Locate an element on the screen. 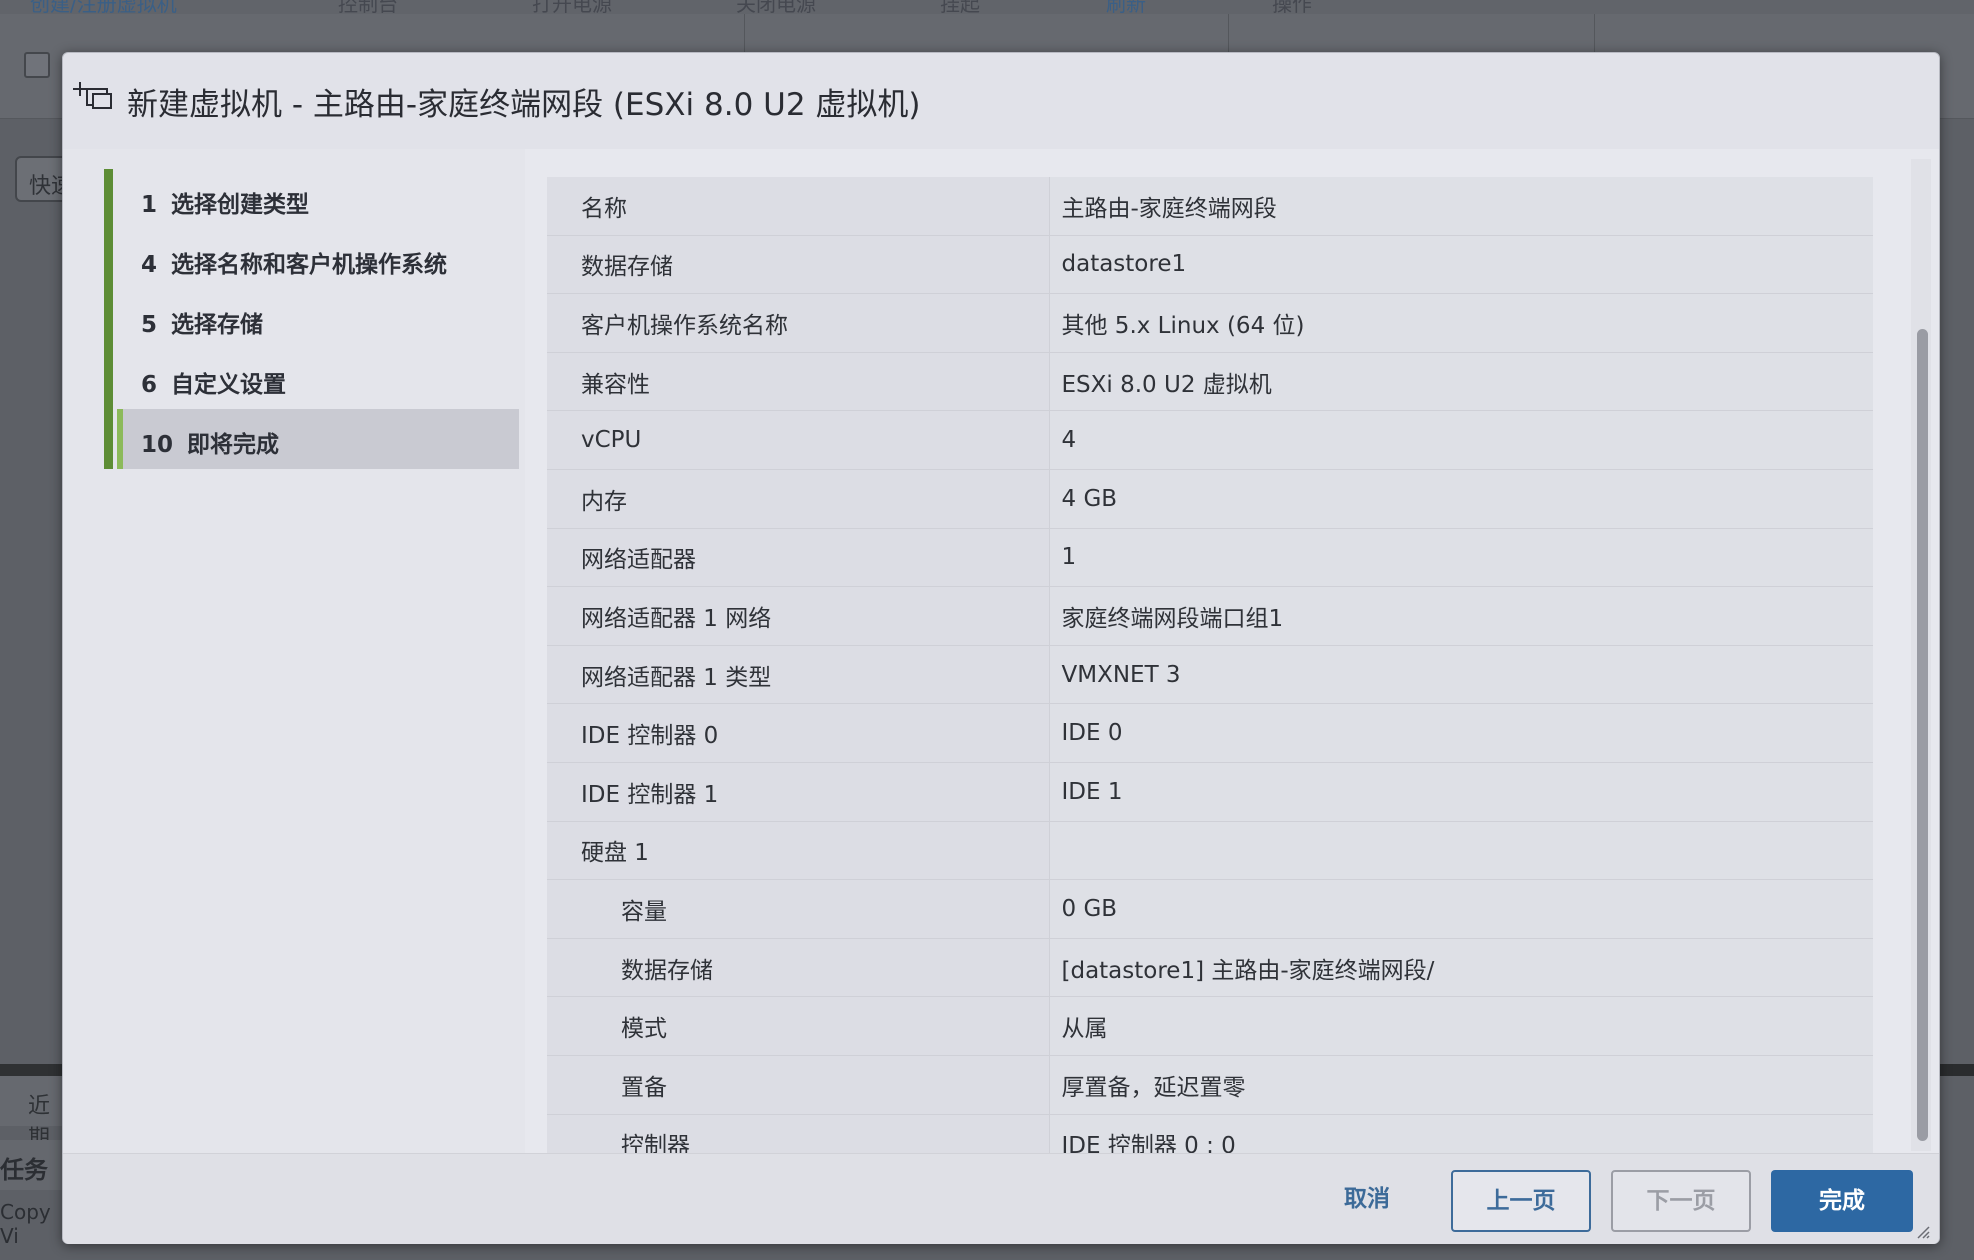 This screenshot has width=1974, height=1260. summary-value: VMXNET 3 is located at coordinates (1461, 675).